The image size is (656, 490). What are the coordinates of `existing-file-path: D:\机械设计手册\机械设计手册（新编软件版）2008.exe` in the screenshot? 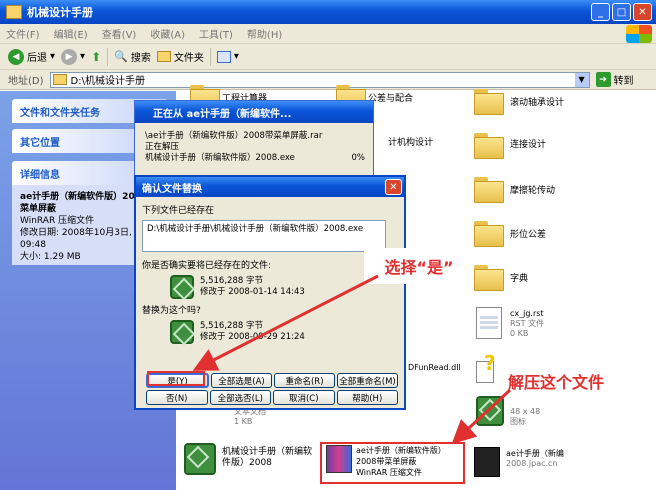 It's located at (264, 236).